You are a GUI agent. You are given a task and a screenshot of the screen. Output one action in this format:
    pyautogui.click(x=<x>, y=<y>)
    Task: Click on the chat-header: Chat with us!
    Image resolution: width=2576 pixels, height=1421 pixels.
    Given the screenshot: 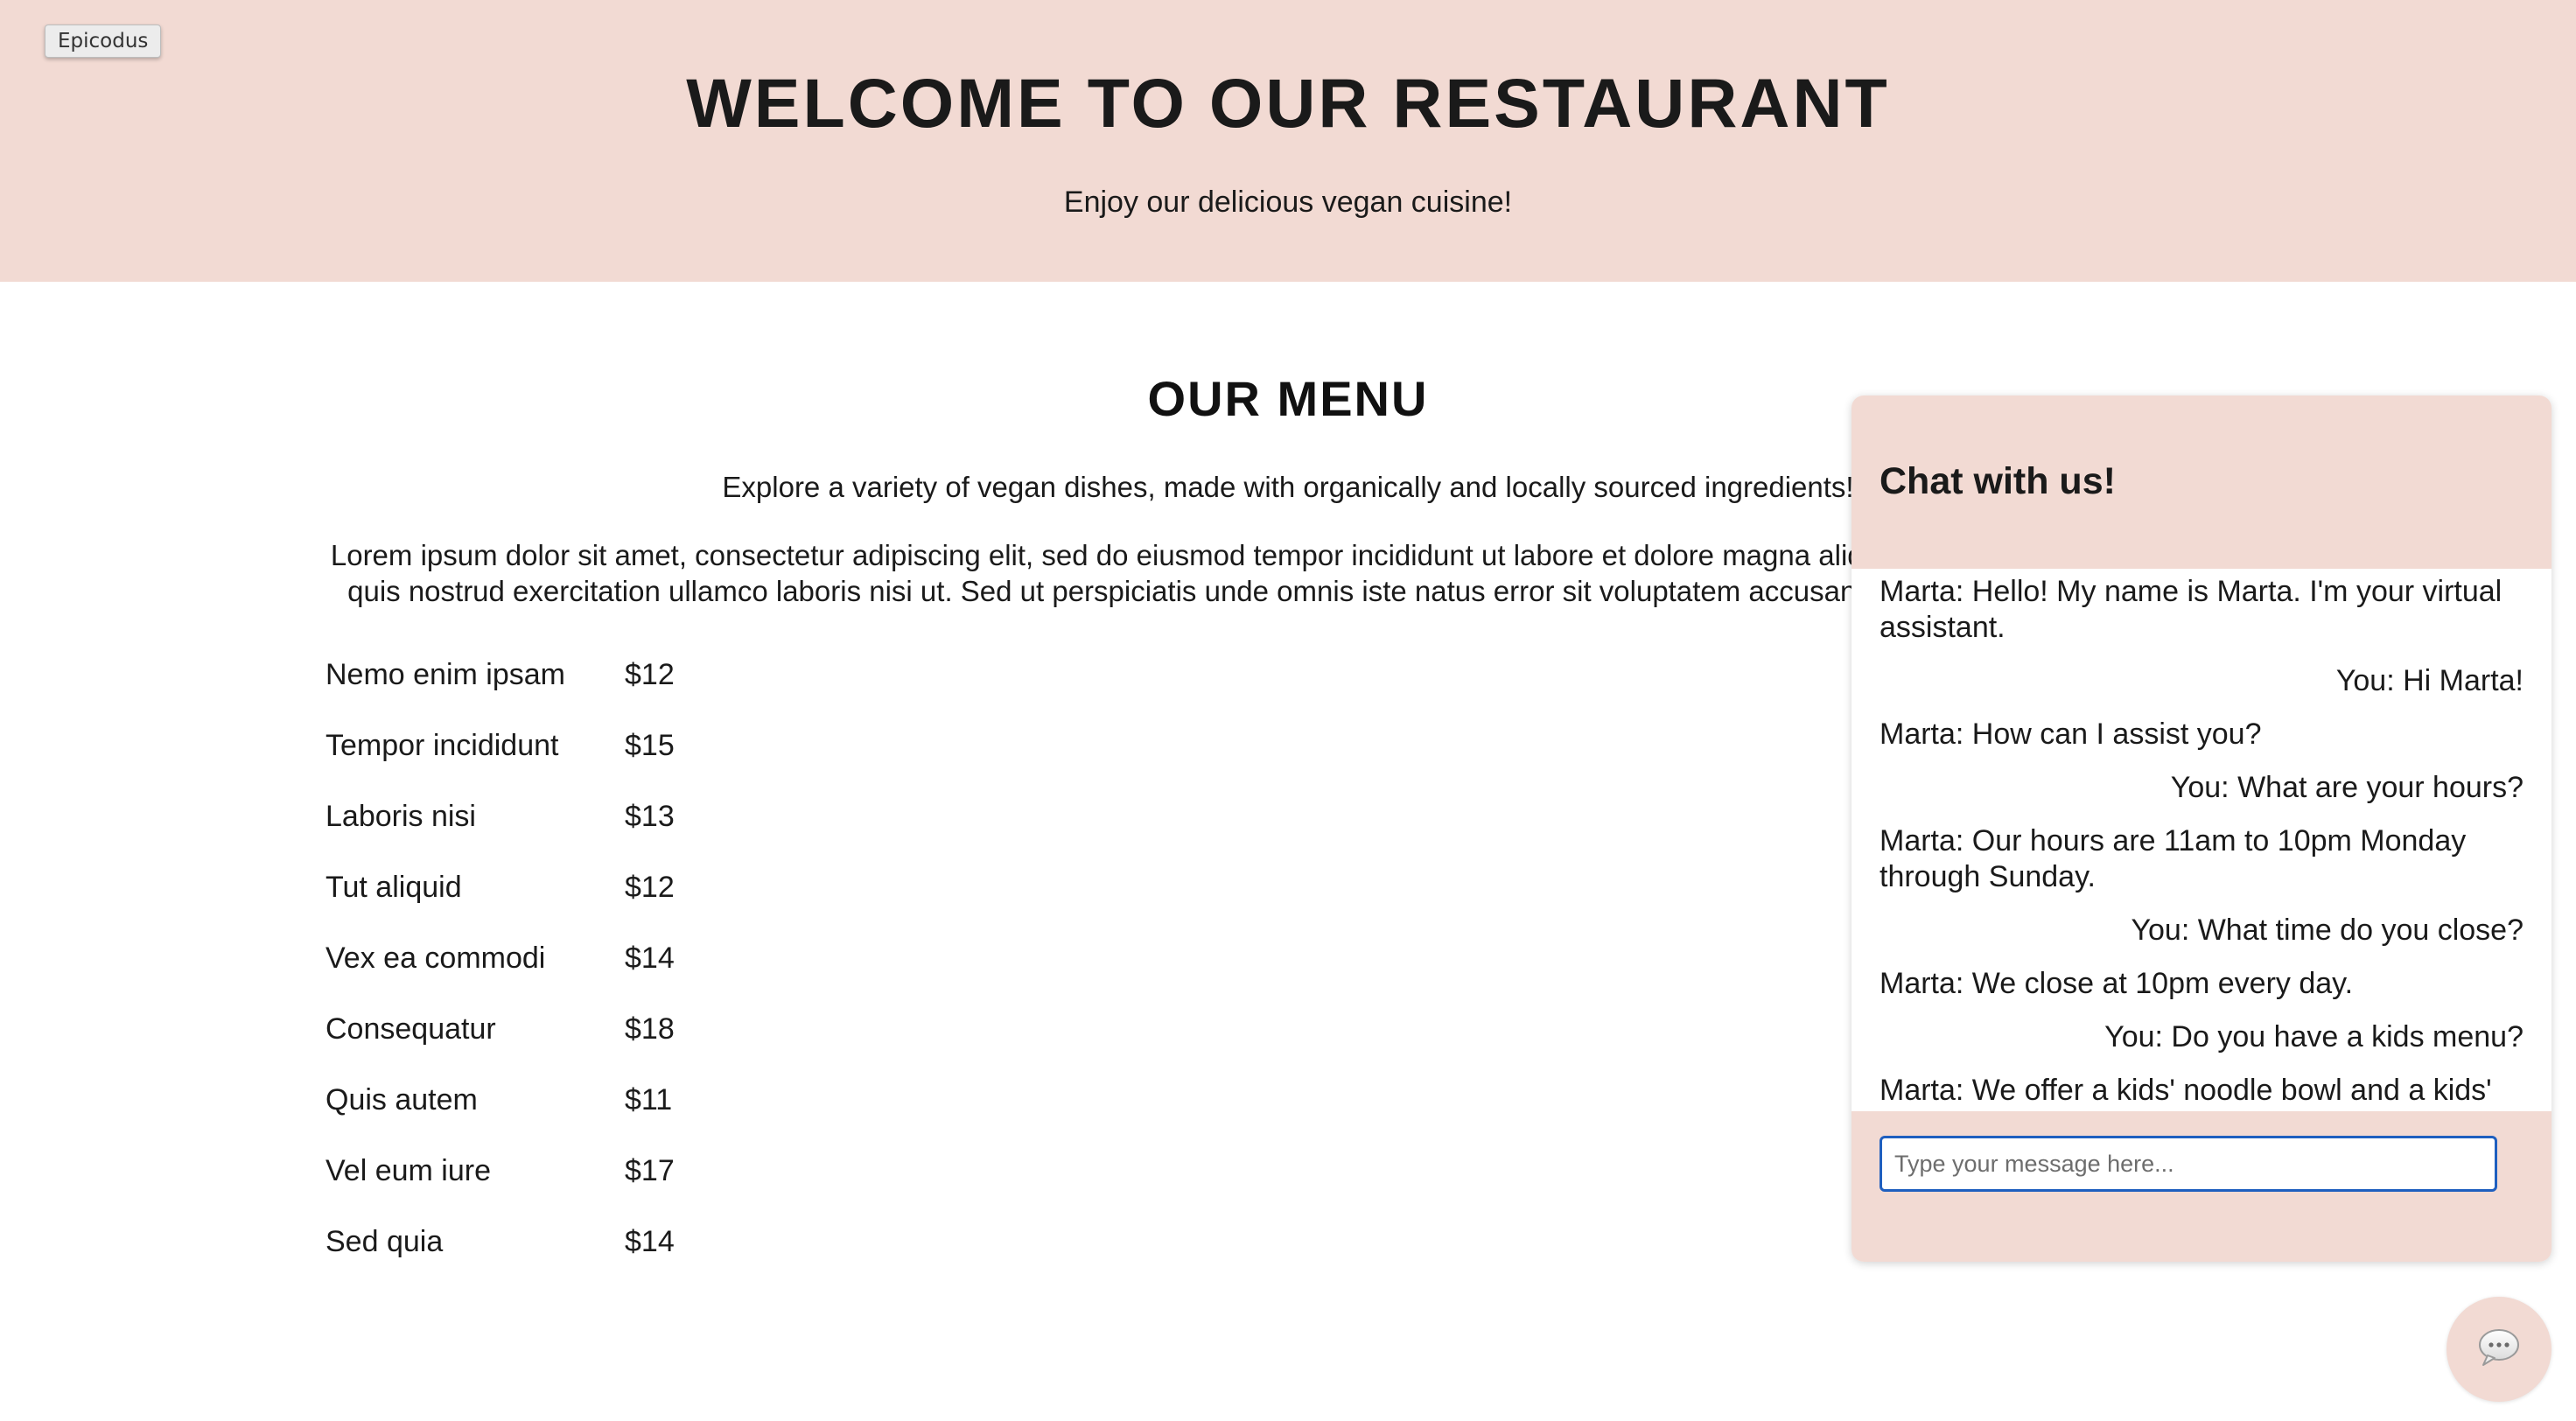 What is the action you would take?
    pyautogui.click(x=2202, y=482)
    